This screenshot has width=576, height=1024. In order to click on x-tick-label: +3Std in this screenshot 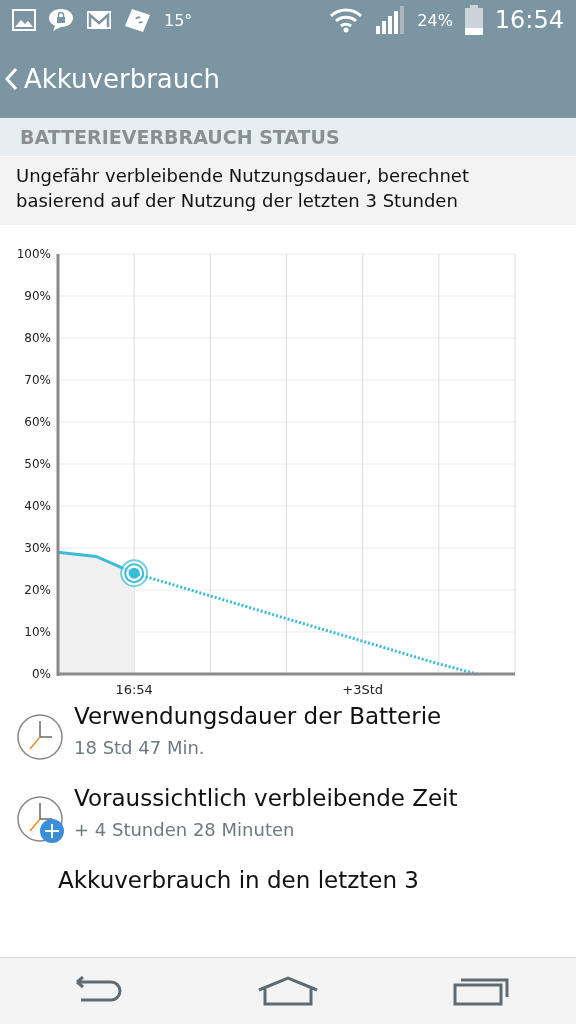, I will do `click(363, 690)`.